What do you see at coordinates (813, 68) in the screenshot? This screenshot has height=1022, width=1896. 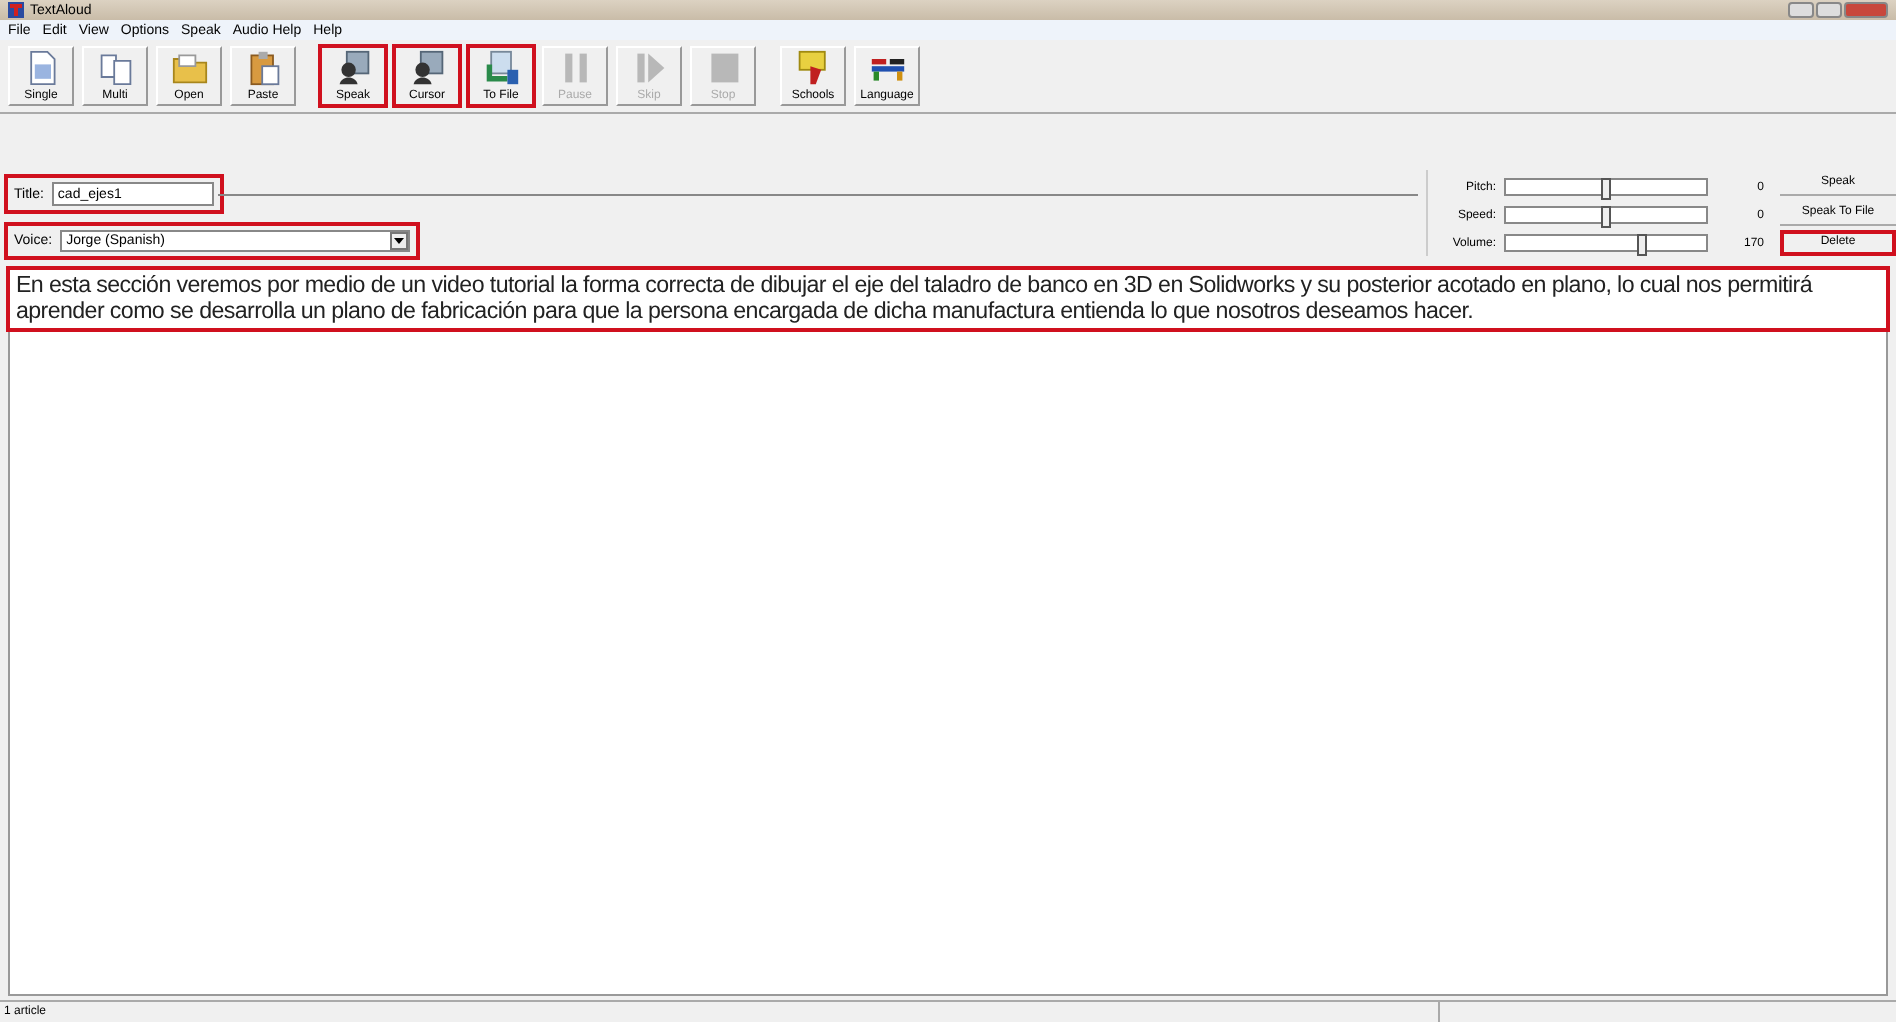 I see `school-icon` at bounding box center [813, 68].